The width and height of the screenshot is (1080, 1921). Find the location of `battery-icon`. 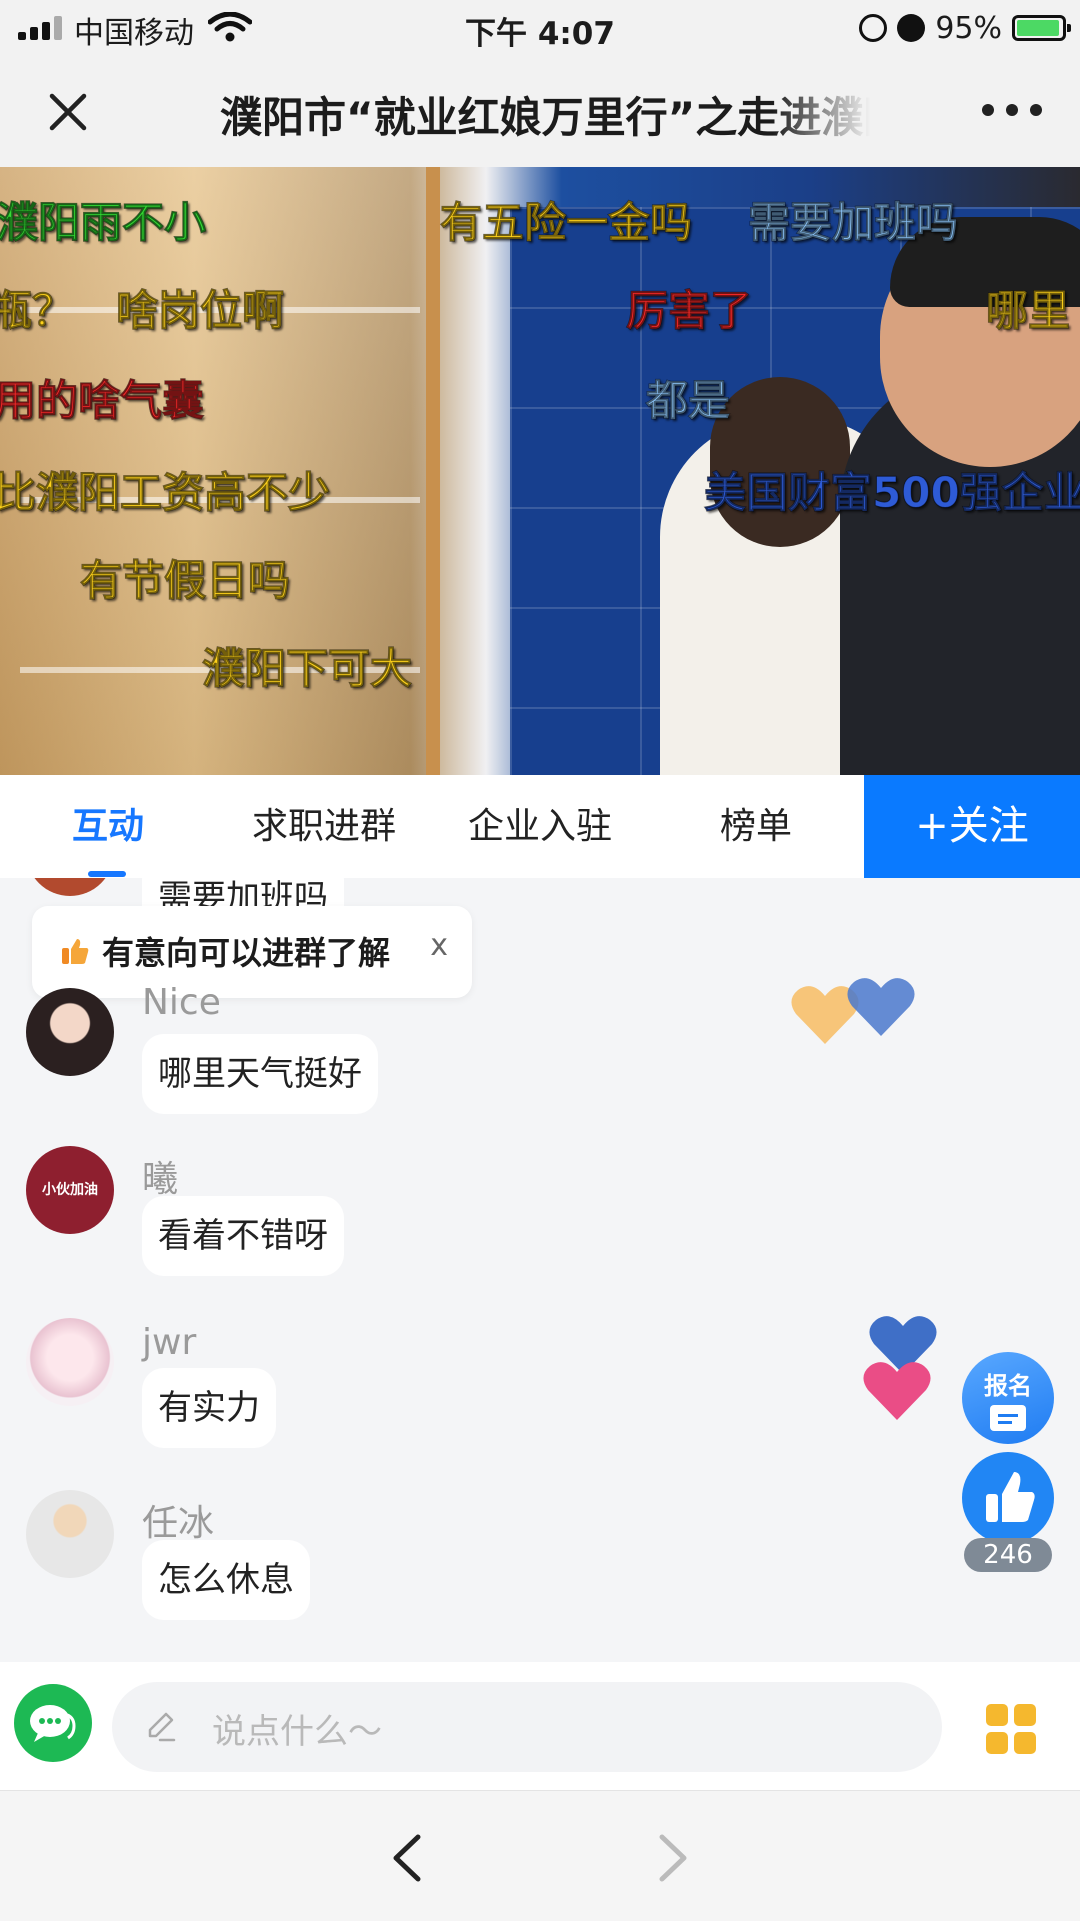

battery-icon is located at coordinates (1041, 28).